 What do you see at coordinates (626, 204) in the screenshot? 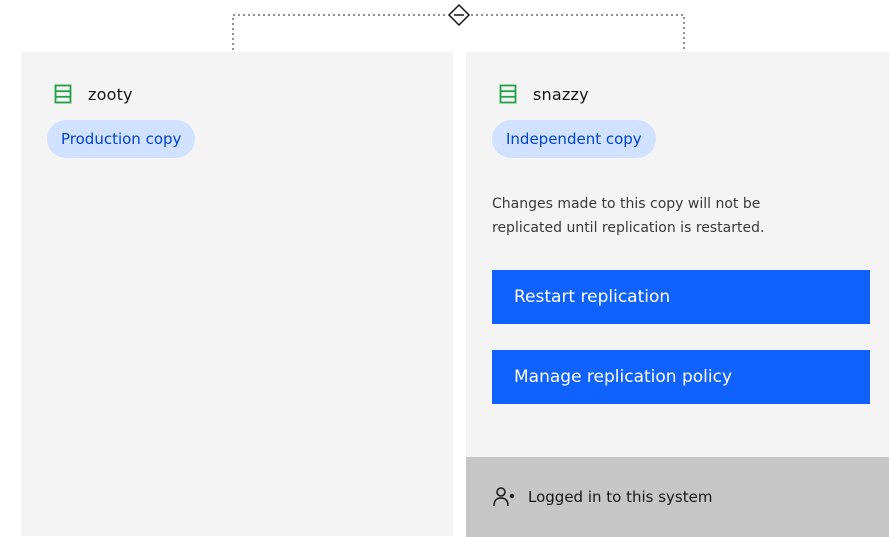
I see `description-line: Changes made to this copy will not be` at bounding box center [626, 204].